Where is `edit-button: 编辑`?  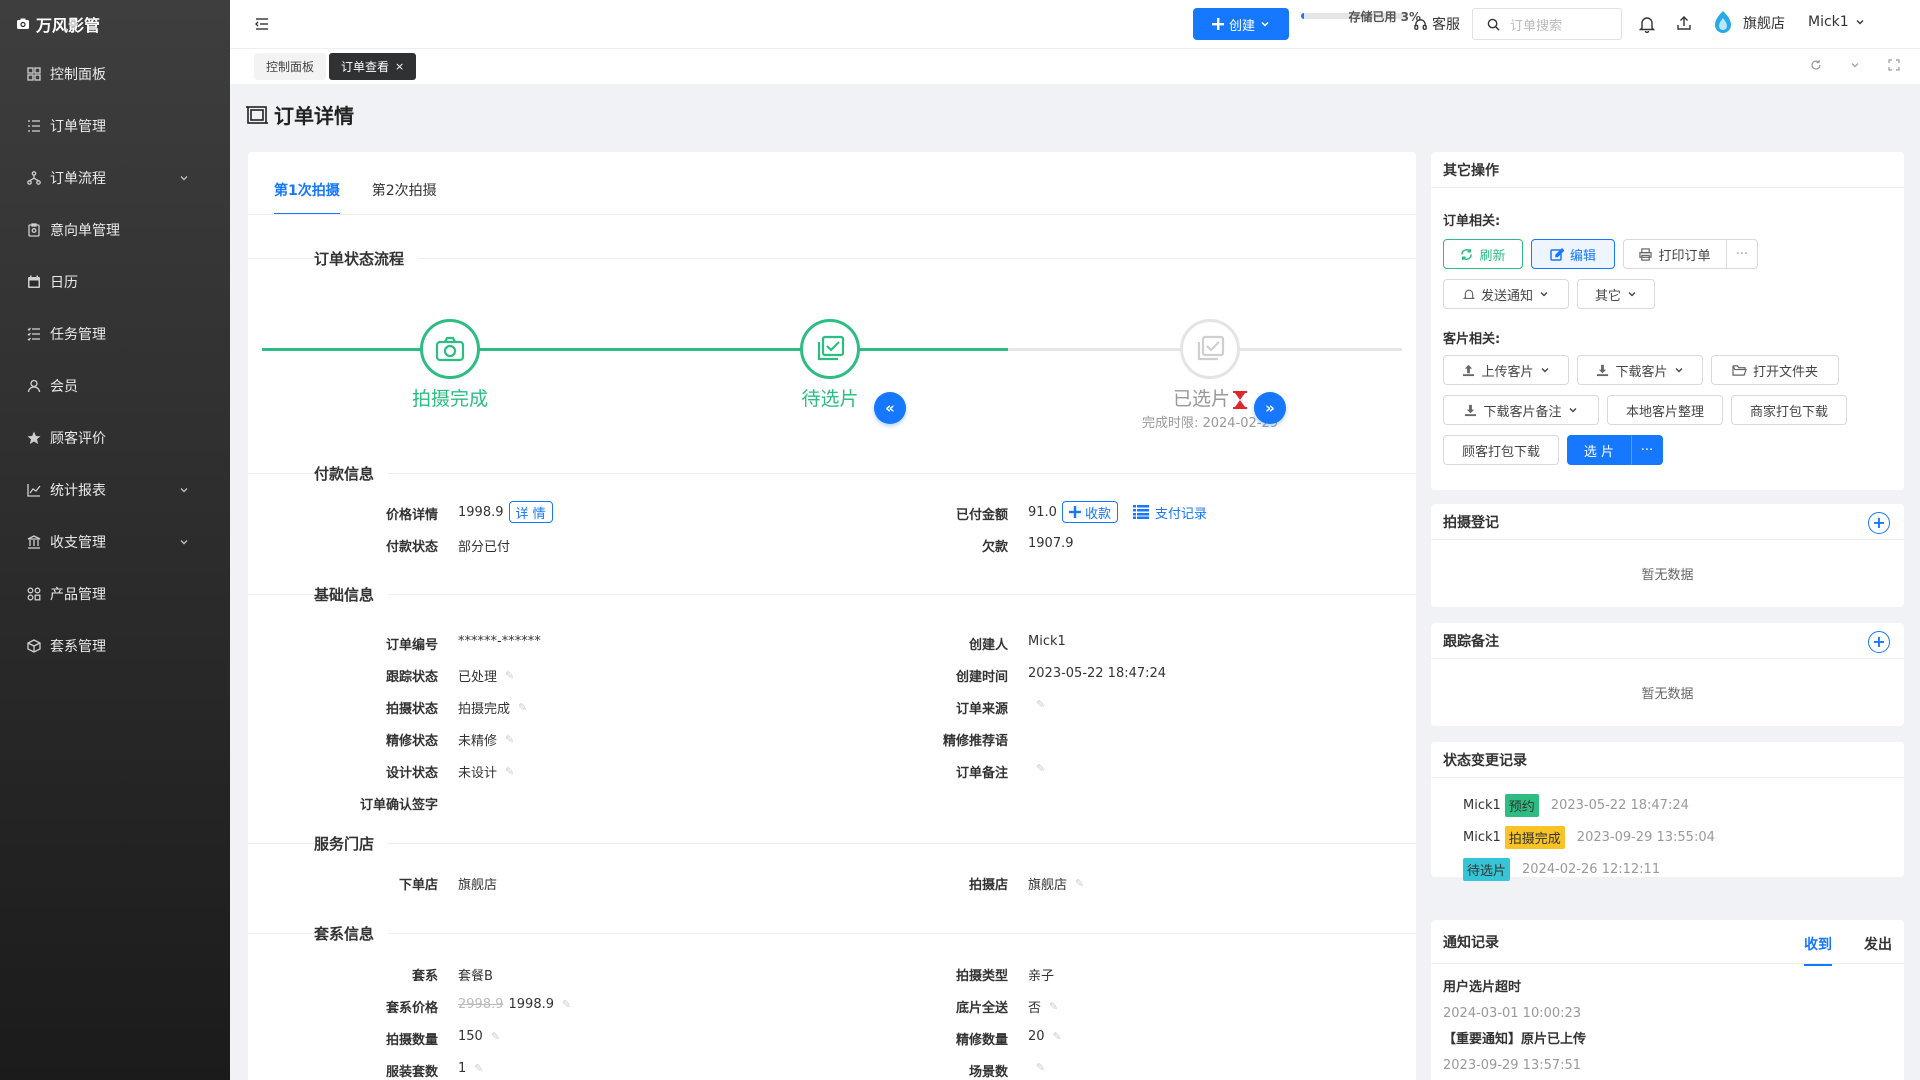 edit-button: 编辑 is located at coordinates (1573, 254).